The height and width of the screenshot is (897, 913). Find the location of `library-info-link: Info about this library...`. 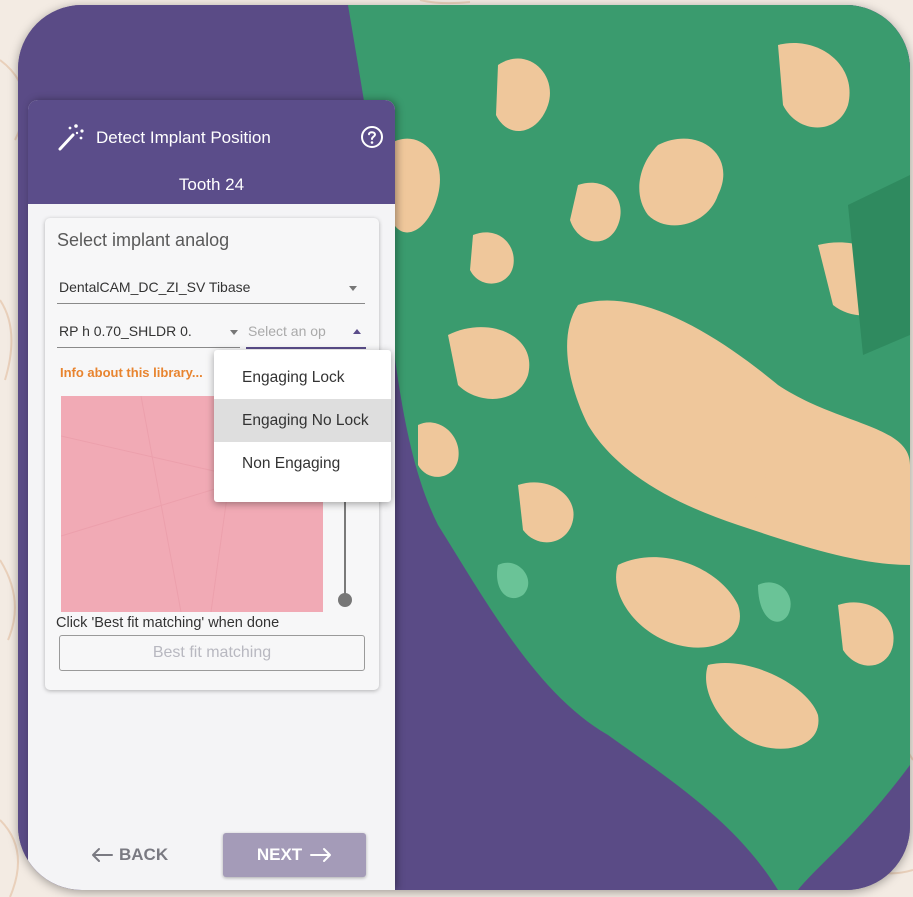

library-info-link: Info about this library... is located at coordinates (131, 372).